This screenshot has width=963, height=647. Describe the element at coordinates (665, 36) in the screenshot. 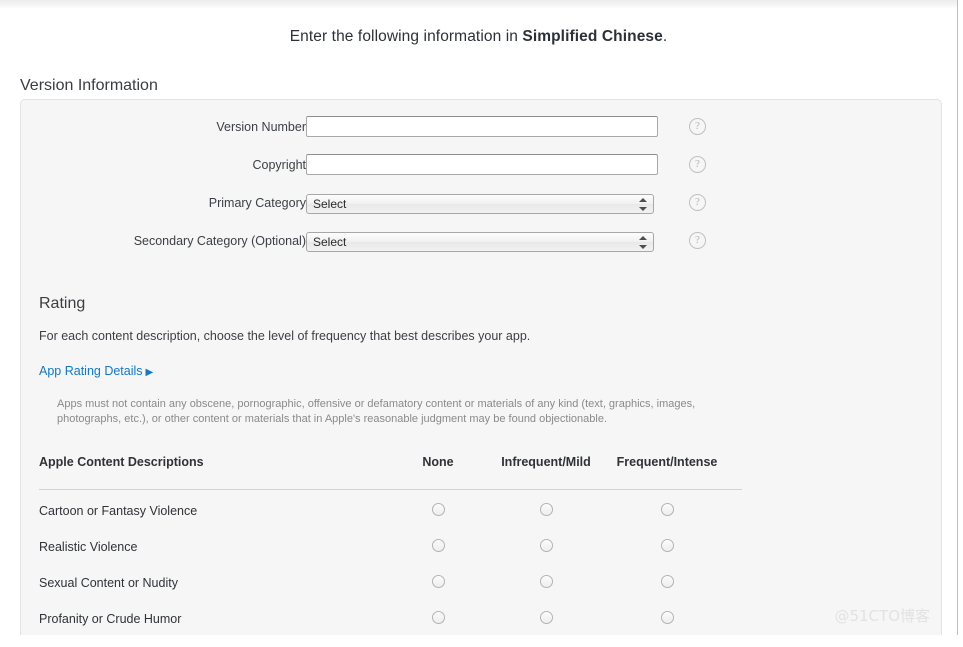

I see `page-title-suffix: .` at that location.